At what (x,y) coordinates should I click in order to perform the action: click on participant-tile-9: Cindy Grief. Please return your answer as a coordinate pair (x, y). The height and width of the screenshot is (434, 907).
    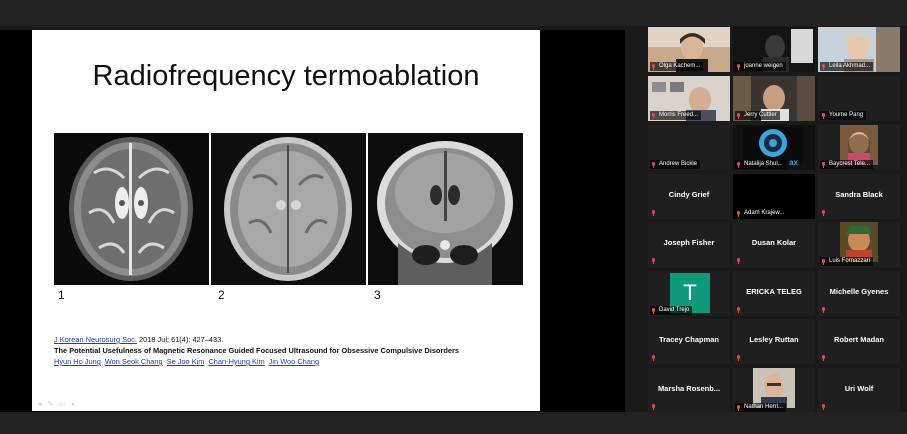
    Looking at the image, I should click on (689, 196).